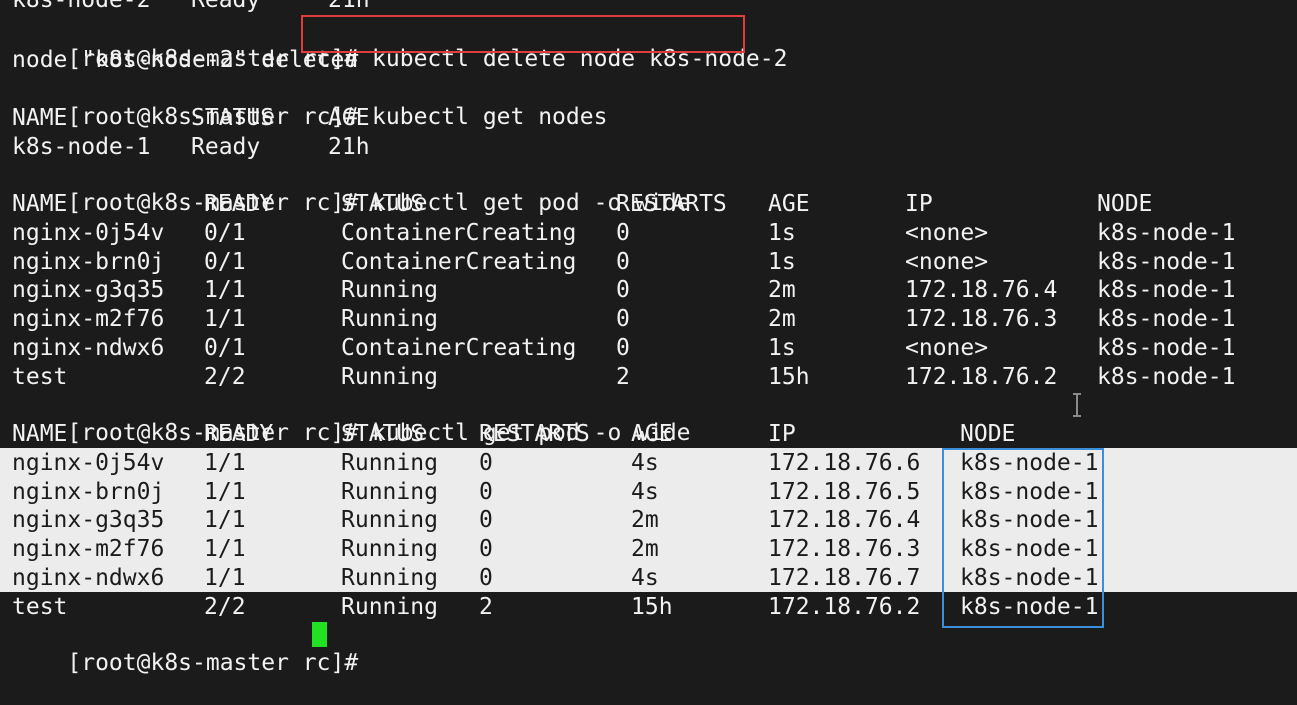 The height and width of the screenshot is (705, 1297). I want to click on node-name: k8s-node-2, so click(81, 6).